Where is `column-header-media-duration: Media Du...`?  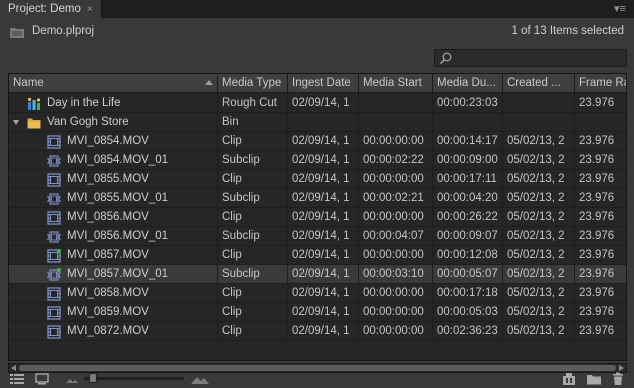
column-header-media-duration: Media Du... is located at coordinates (468, 83).